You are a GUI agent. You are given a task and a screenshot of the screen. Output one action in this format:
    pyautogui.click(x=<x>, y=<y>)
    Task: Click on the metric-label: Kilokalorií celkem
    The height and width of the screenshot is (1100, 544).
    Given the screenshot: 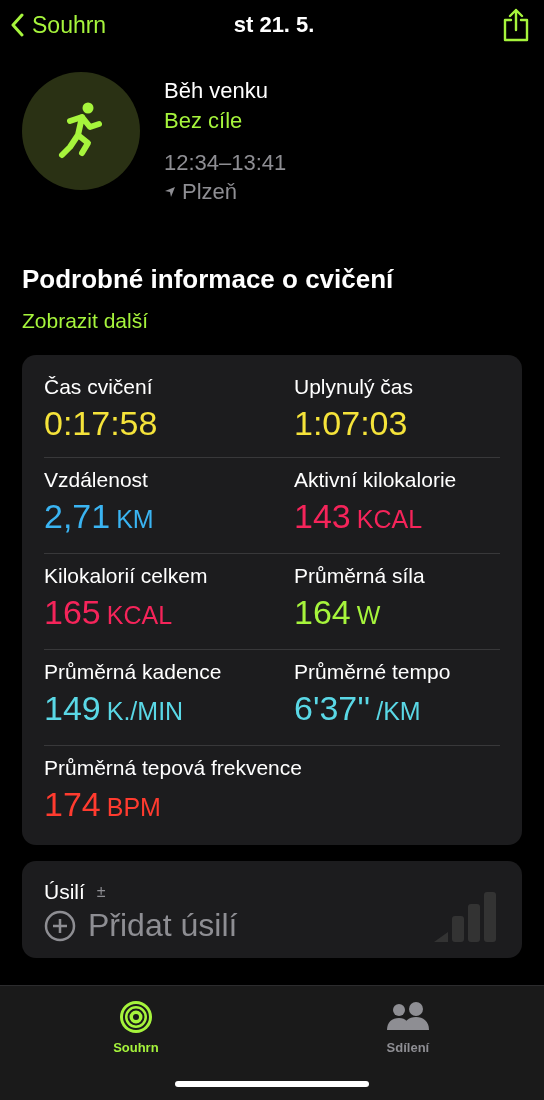 What is the action you would take?
    pyautogui.click(x=126, y=576)
    